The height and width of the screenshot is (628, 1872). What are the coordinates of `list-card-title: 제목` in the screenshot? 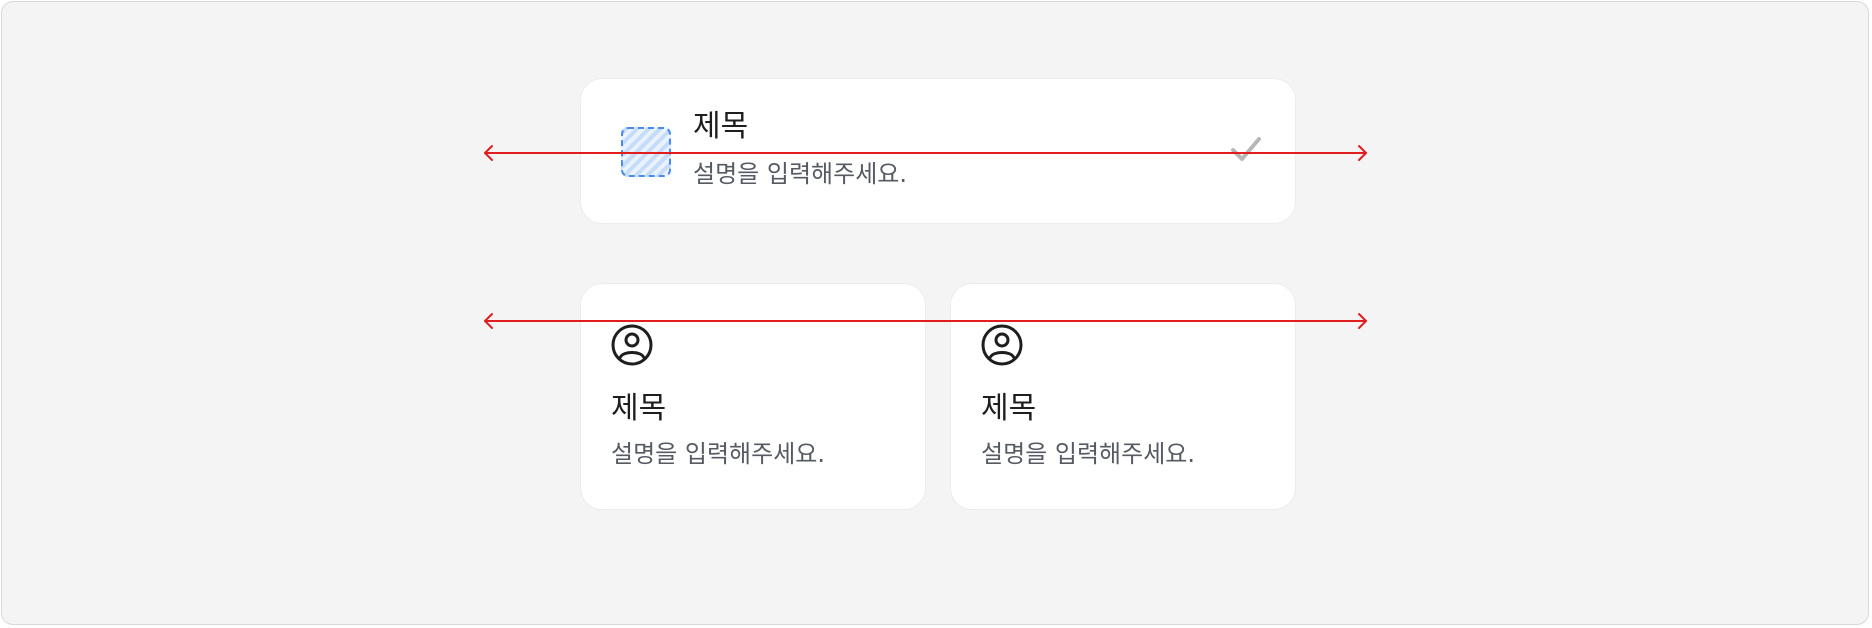 It's located at (721, 126).